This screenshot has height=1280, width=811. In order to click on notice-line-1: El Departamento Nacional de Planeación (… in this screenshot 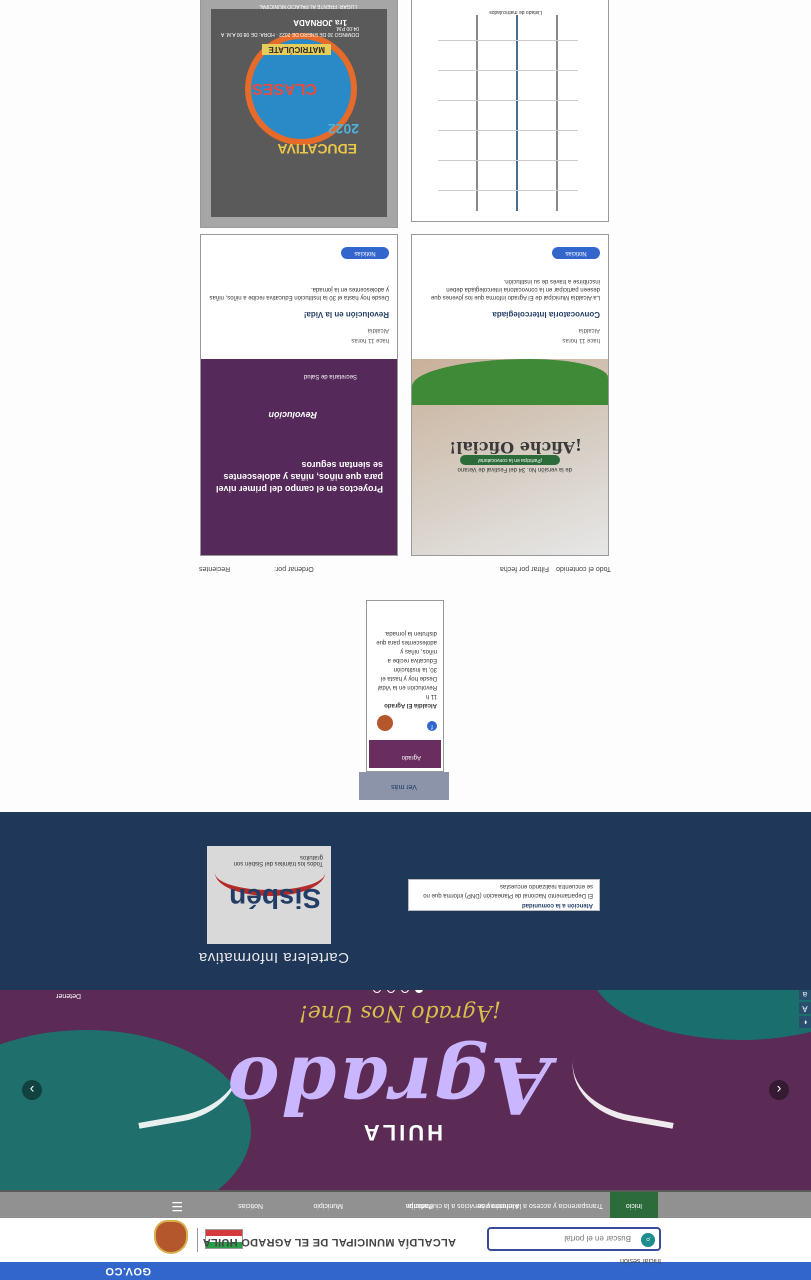, I will do `click(508, 895)`.